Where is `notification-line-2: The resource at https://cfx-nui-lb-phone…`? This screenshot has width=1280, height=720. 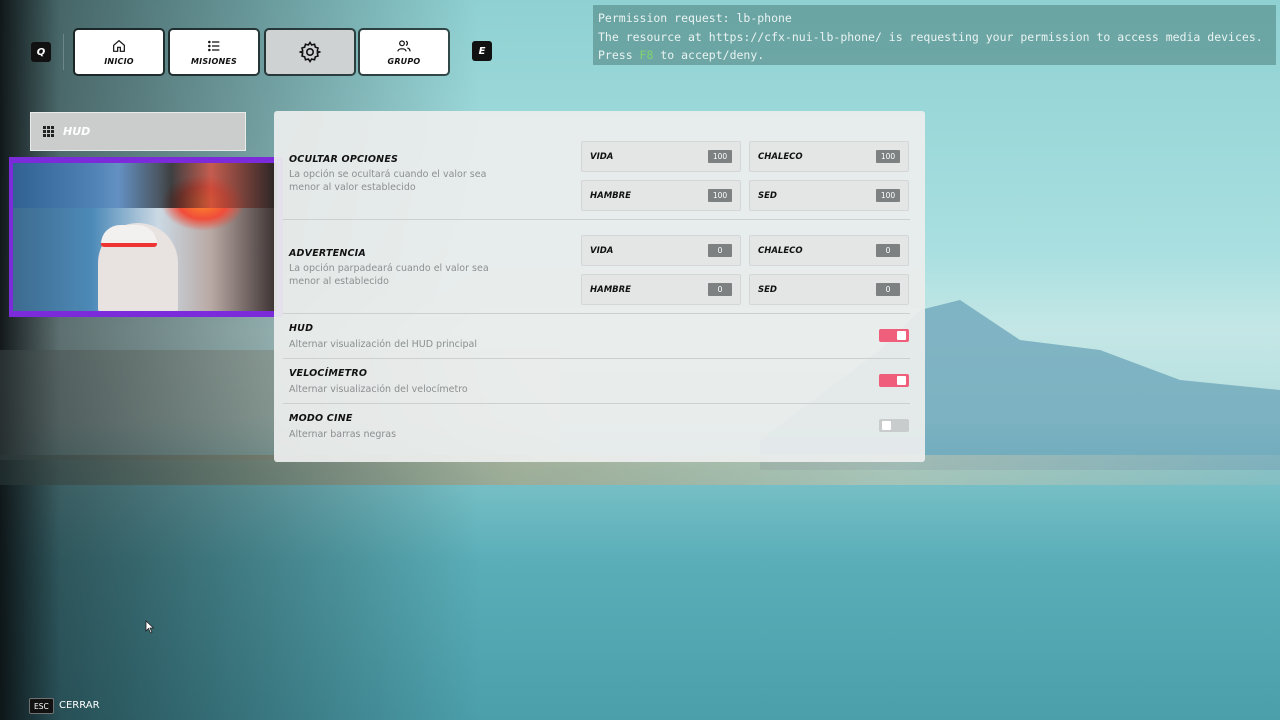 notification-line-2: The resource at https://cfx-nui-lb-phone… is located at coordinates (930, 36).